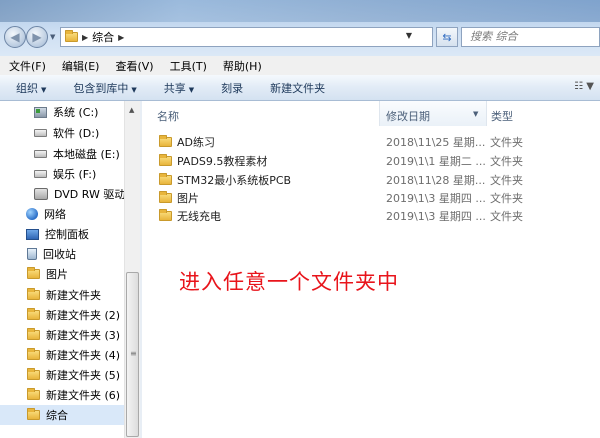  What do you see at coordinates (83, 355) in the screenshot?
I see `nav-item-label: 新建文件夹 (4)` at bounding box center [83, 355].